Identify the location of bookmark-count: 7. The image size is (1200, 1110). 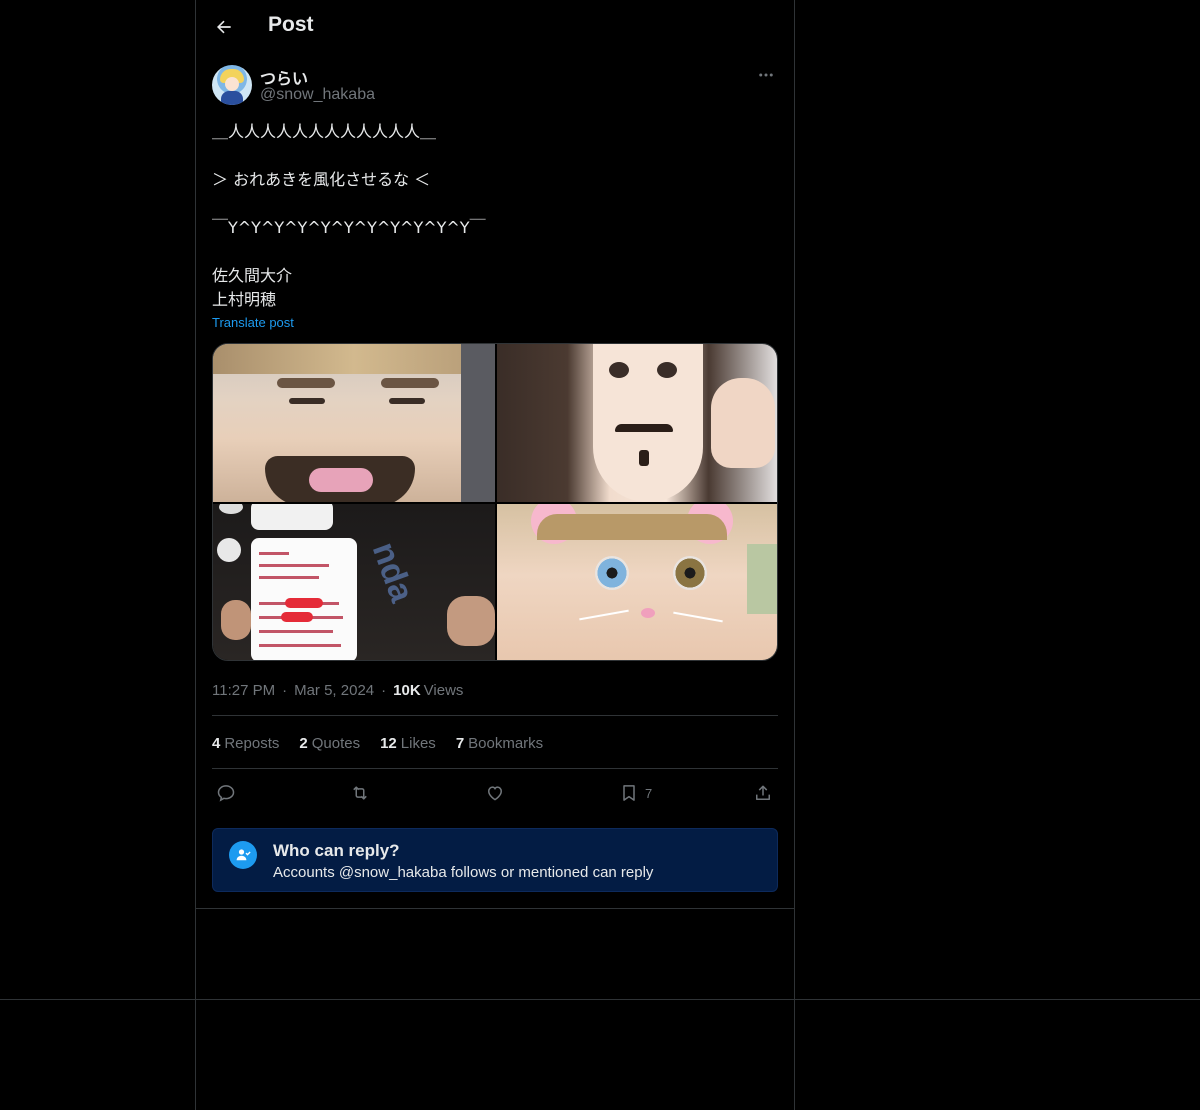
(649, 793).